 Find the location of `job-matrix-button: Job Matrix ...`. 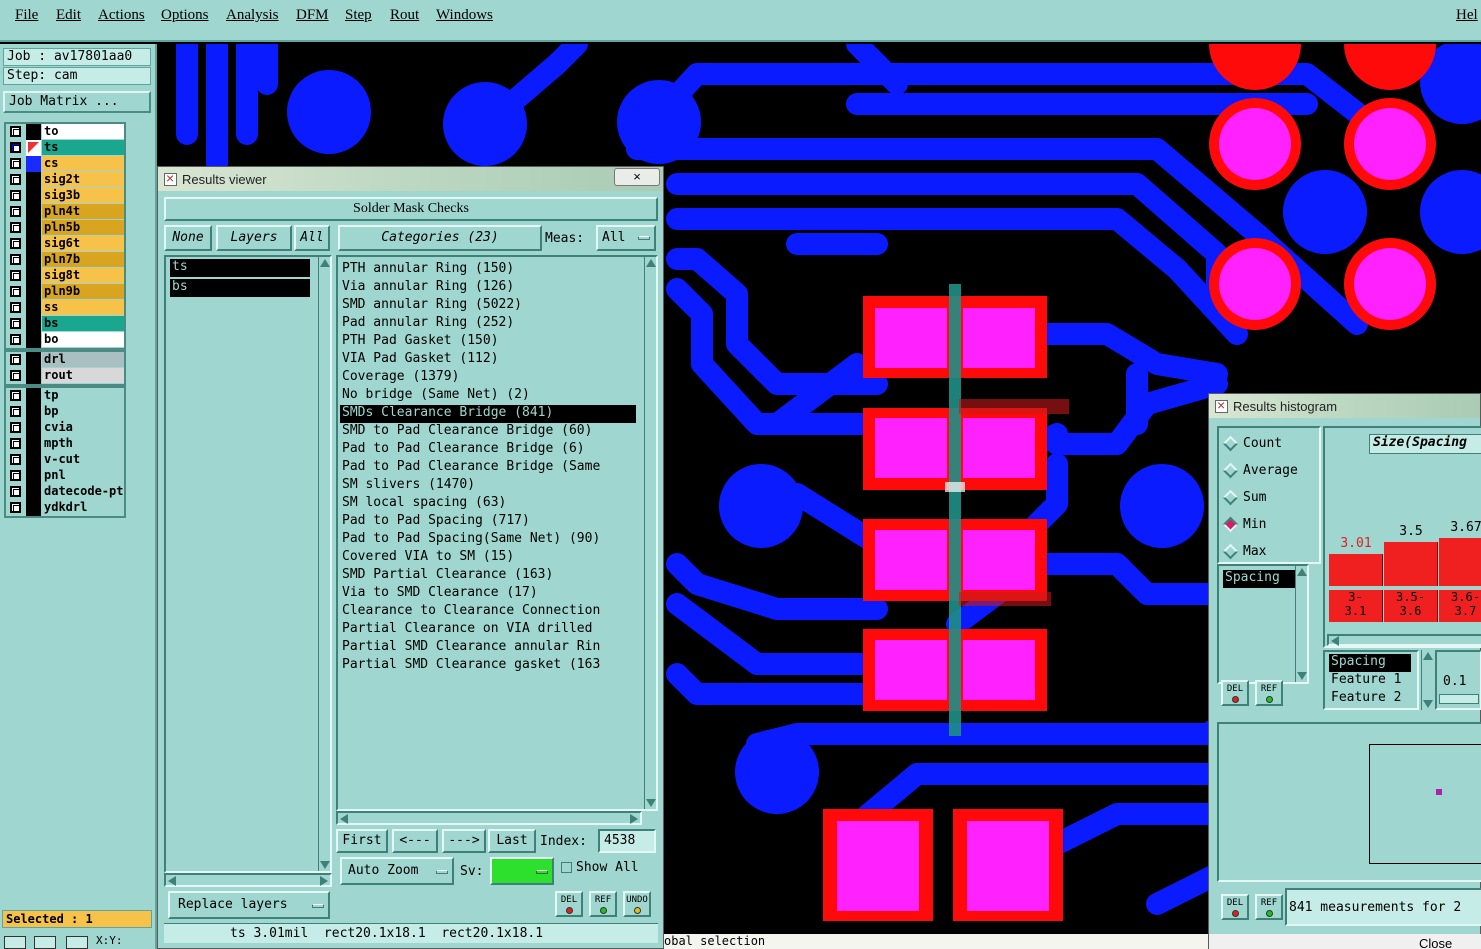

job-matrix-button: Job Matrix ... is located at coordinates (77, 102).